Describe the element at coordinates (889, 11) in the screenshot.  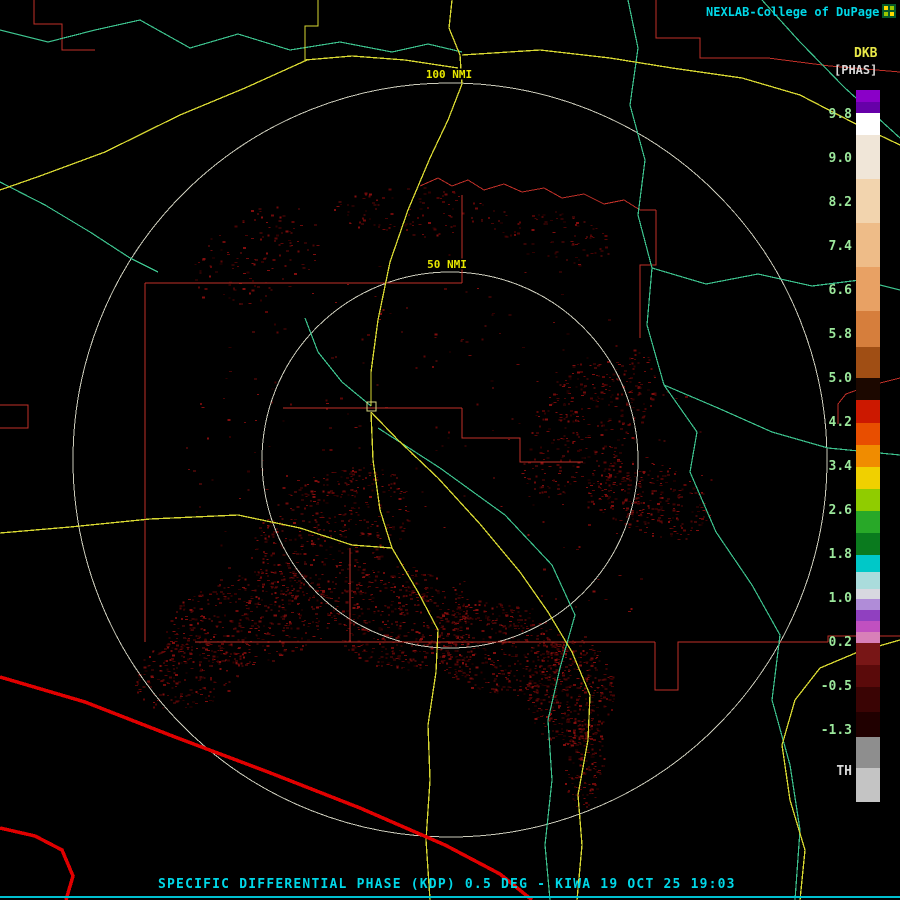
I see `cod-logo-icon` at that location.